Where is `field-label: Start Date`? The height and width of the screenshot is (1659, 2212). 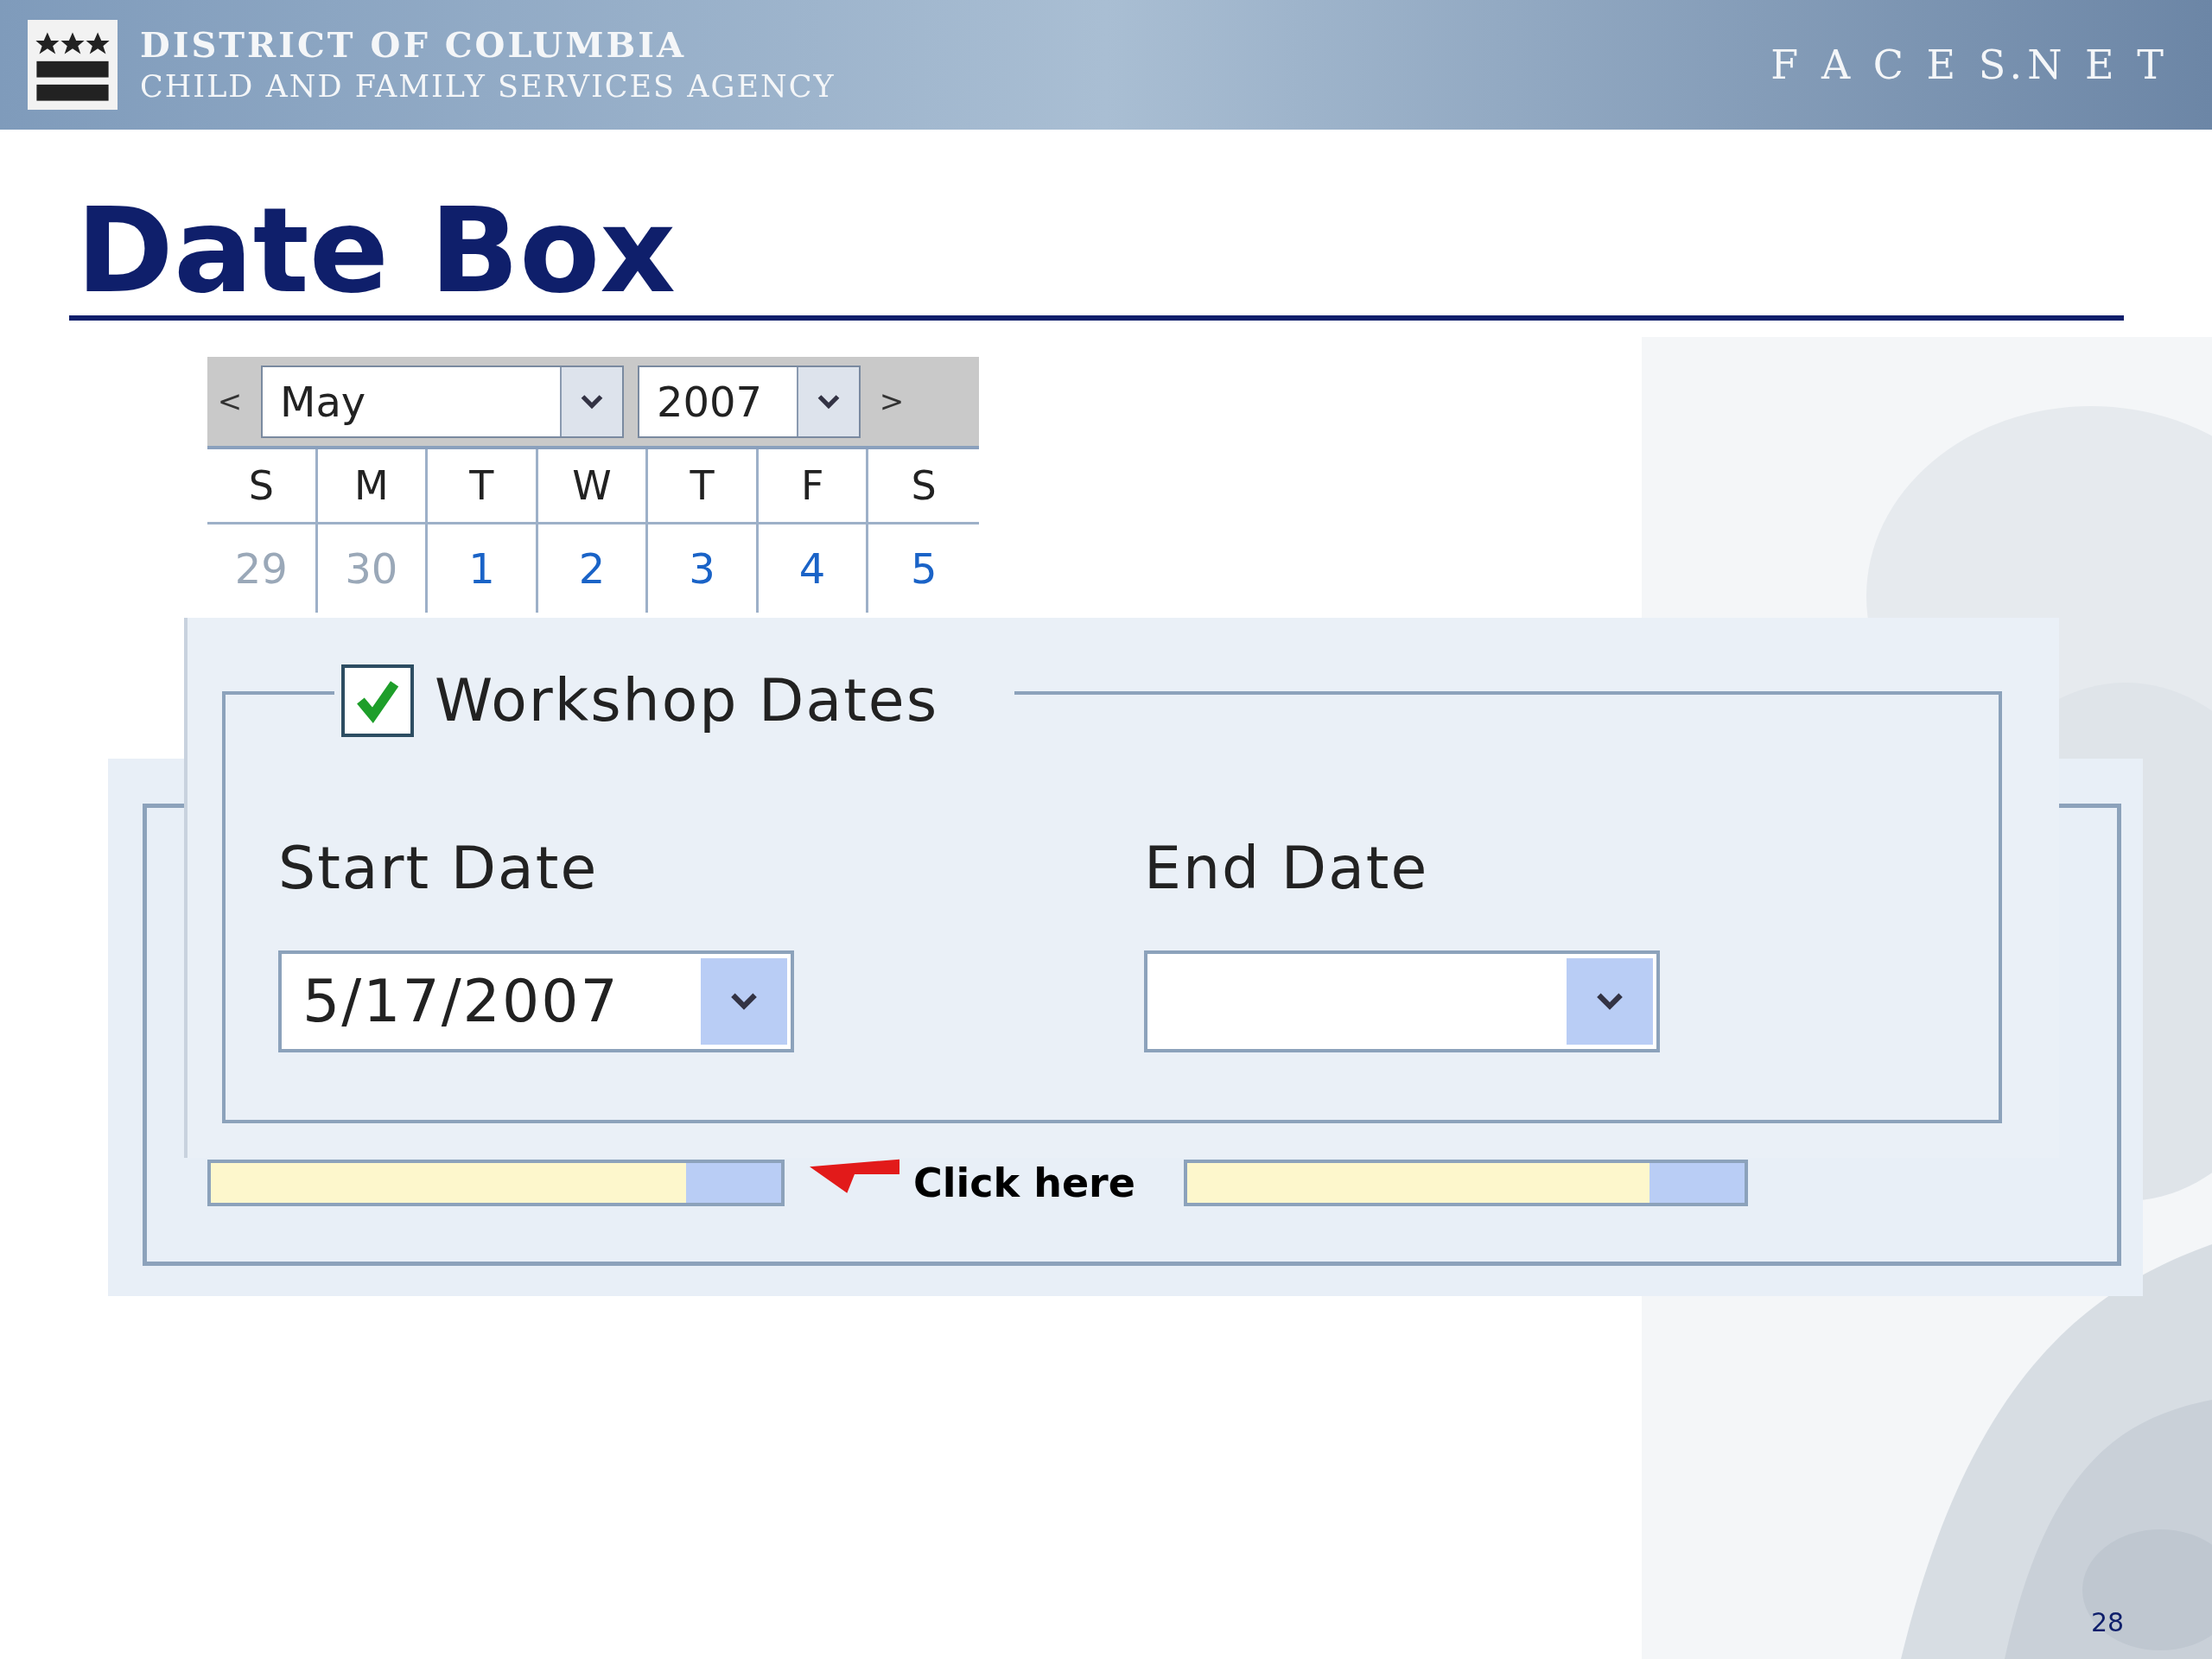 field-label: Start Date is located at coordinates (439, 868).